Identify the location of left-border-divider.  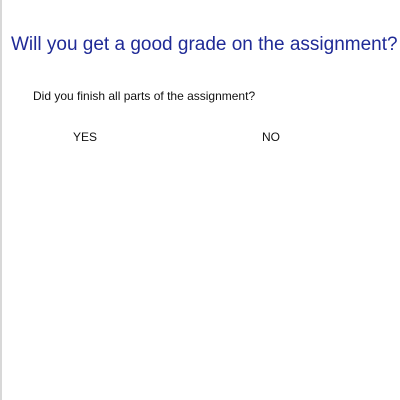
(1, 200).